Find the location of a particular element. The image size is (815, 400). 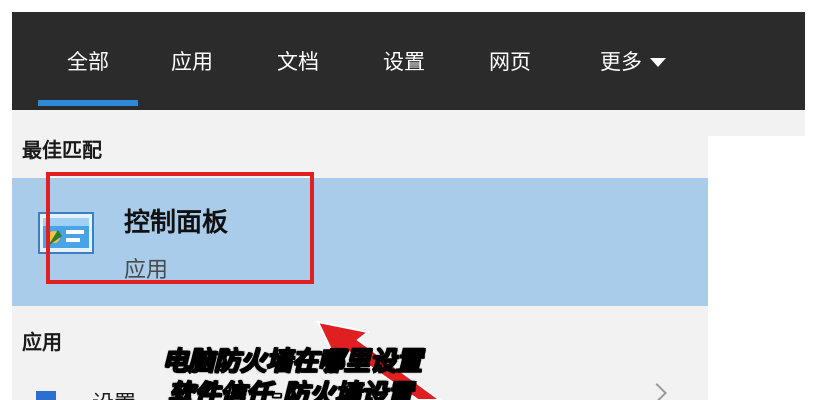

tab-label: 全部 is located at coordinates (88, 62).